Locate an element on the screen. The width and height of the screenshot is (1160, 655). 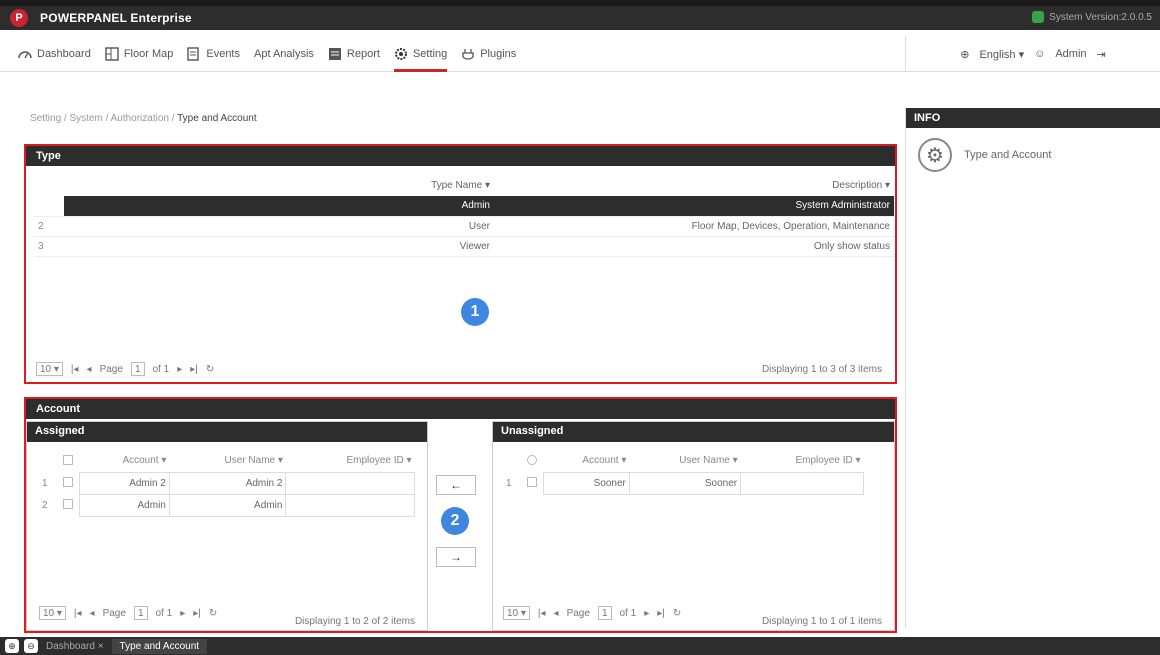
language-select: English ▾ is located at coordinates (1001, 54).